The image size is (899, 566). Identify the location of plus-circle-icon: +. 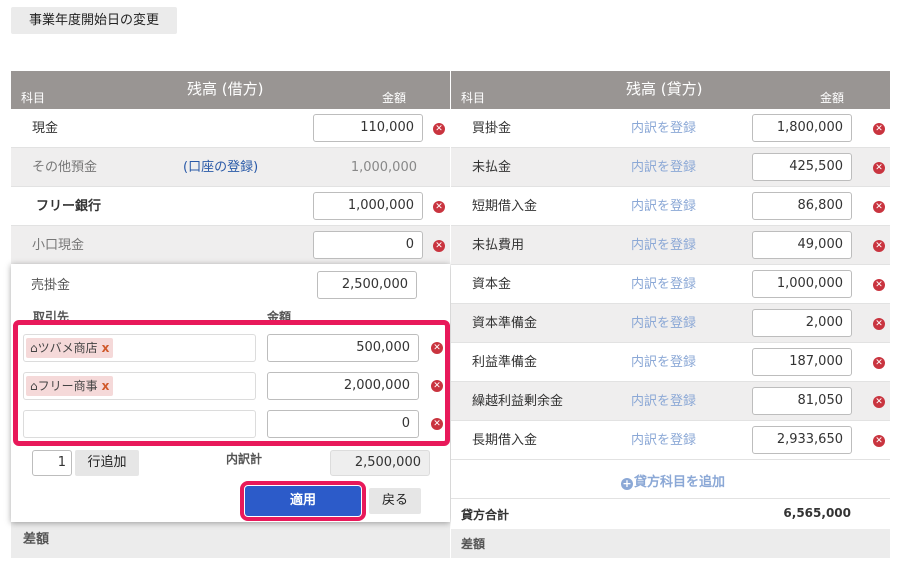
(627, 483).